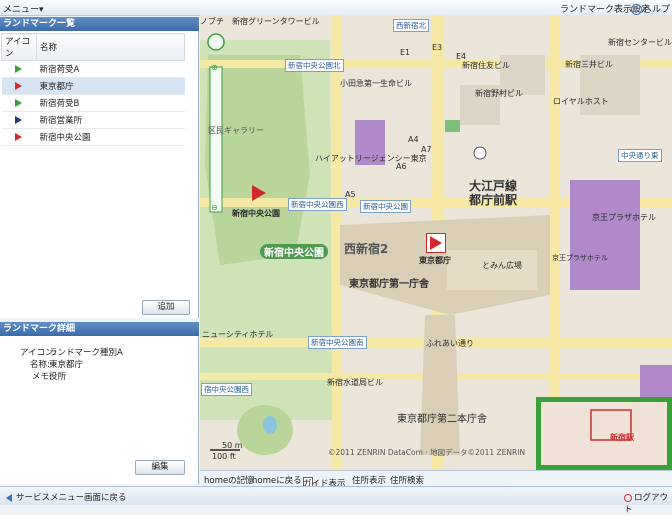  Describe the element at coordinates (226, 389) in the screenshot. I see `map-label: 宿中央公園西` at that location.